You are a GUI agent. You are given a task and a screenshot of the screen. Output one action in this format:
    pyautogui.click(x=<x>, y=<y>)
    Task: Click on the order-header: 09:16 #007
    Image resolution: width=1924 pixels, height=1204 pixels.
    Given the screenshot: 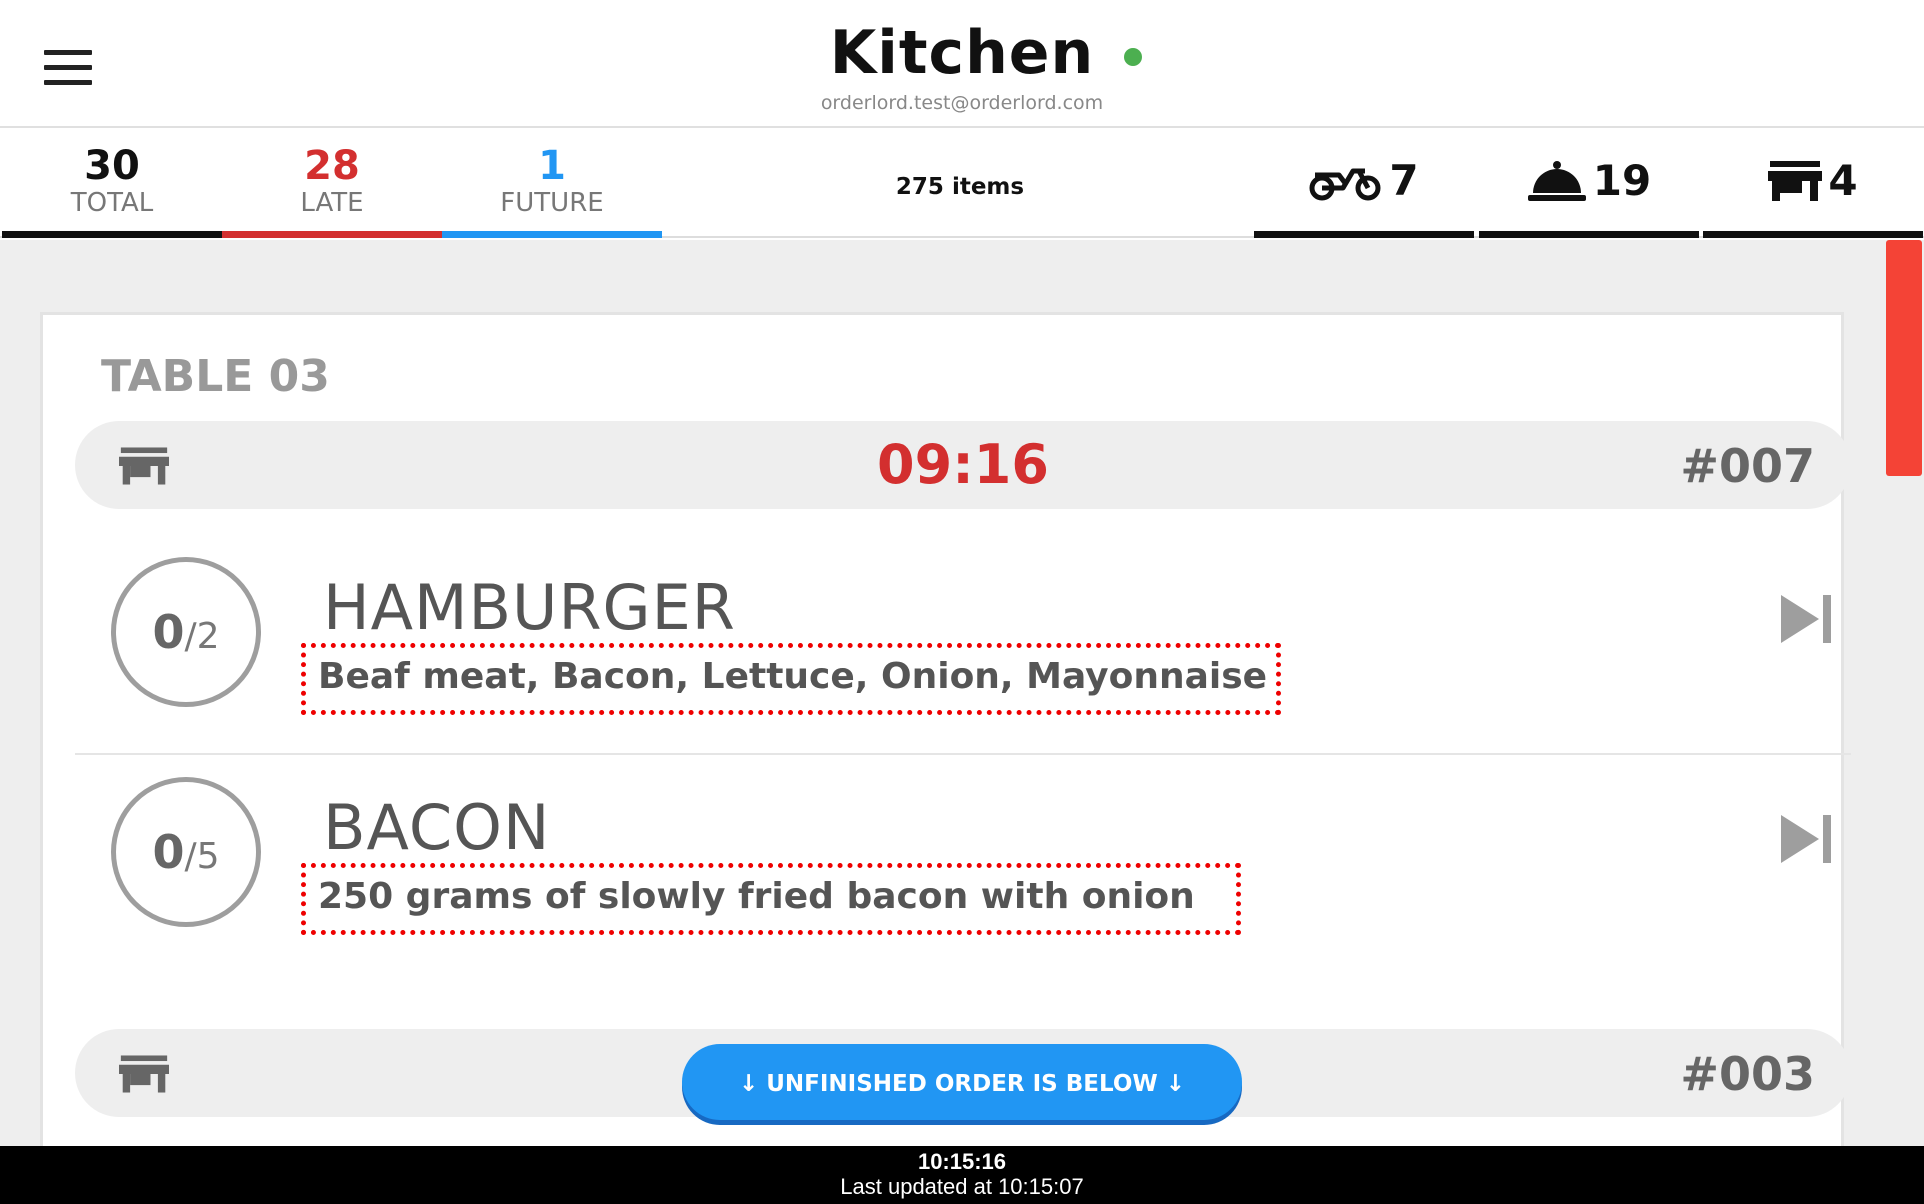 What is the action you would take?
    pyautogui.click(x=963, y=465)
    